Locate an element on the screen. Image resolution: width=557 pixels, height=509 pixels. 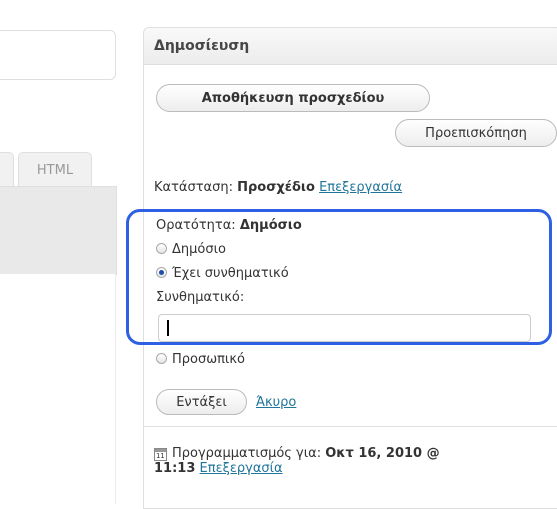
tab-html: HTML is located at coordinates (55, 169).